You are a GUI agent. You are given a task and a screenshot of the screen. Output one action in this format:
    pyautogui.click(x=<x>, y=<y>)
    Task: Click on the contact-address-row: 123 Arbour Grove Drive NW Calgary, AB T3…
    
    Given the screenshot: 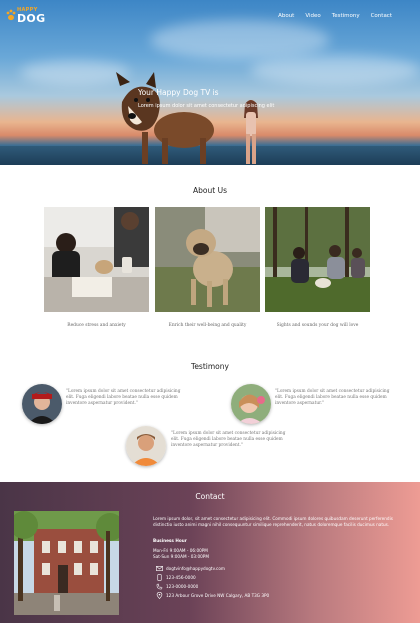 What is the action you would take?
    pyautogui.click(x=212, y=595)
    